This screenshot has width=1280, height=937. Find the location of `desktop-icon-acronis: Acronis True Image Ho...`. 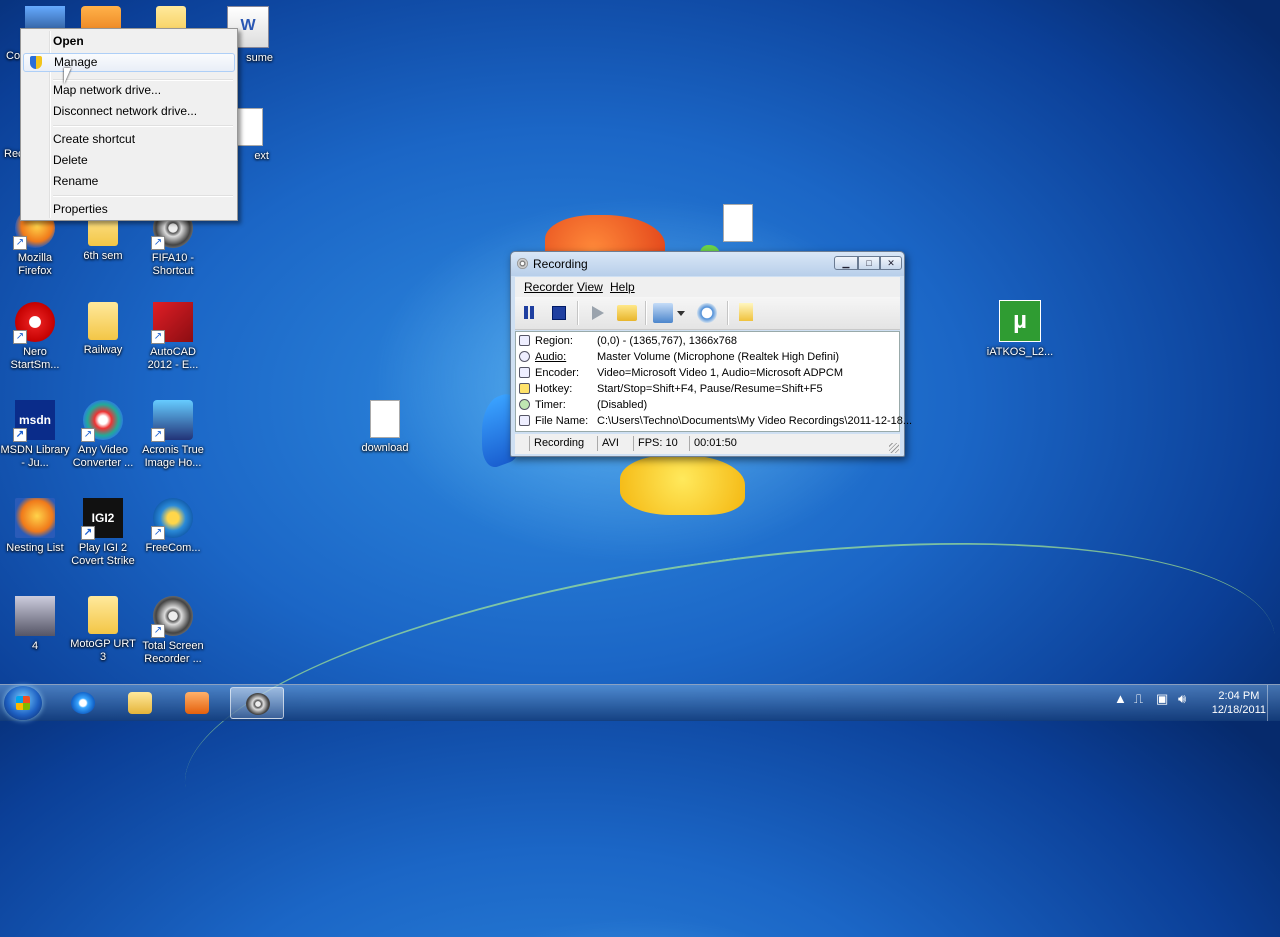

desktop-icon-acronis: Acronis True Image Ho... is located at coordinates (173, 435).